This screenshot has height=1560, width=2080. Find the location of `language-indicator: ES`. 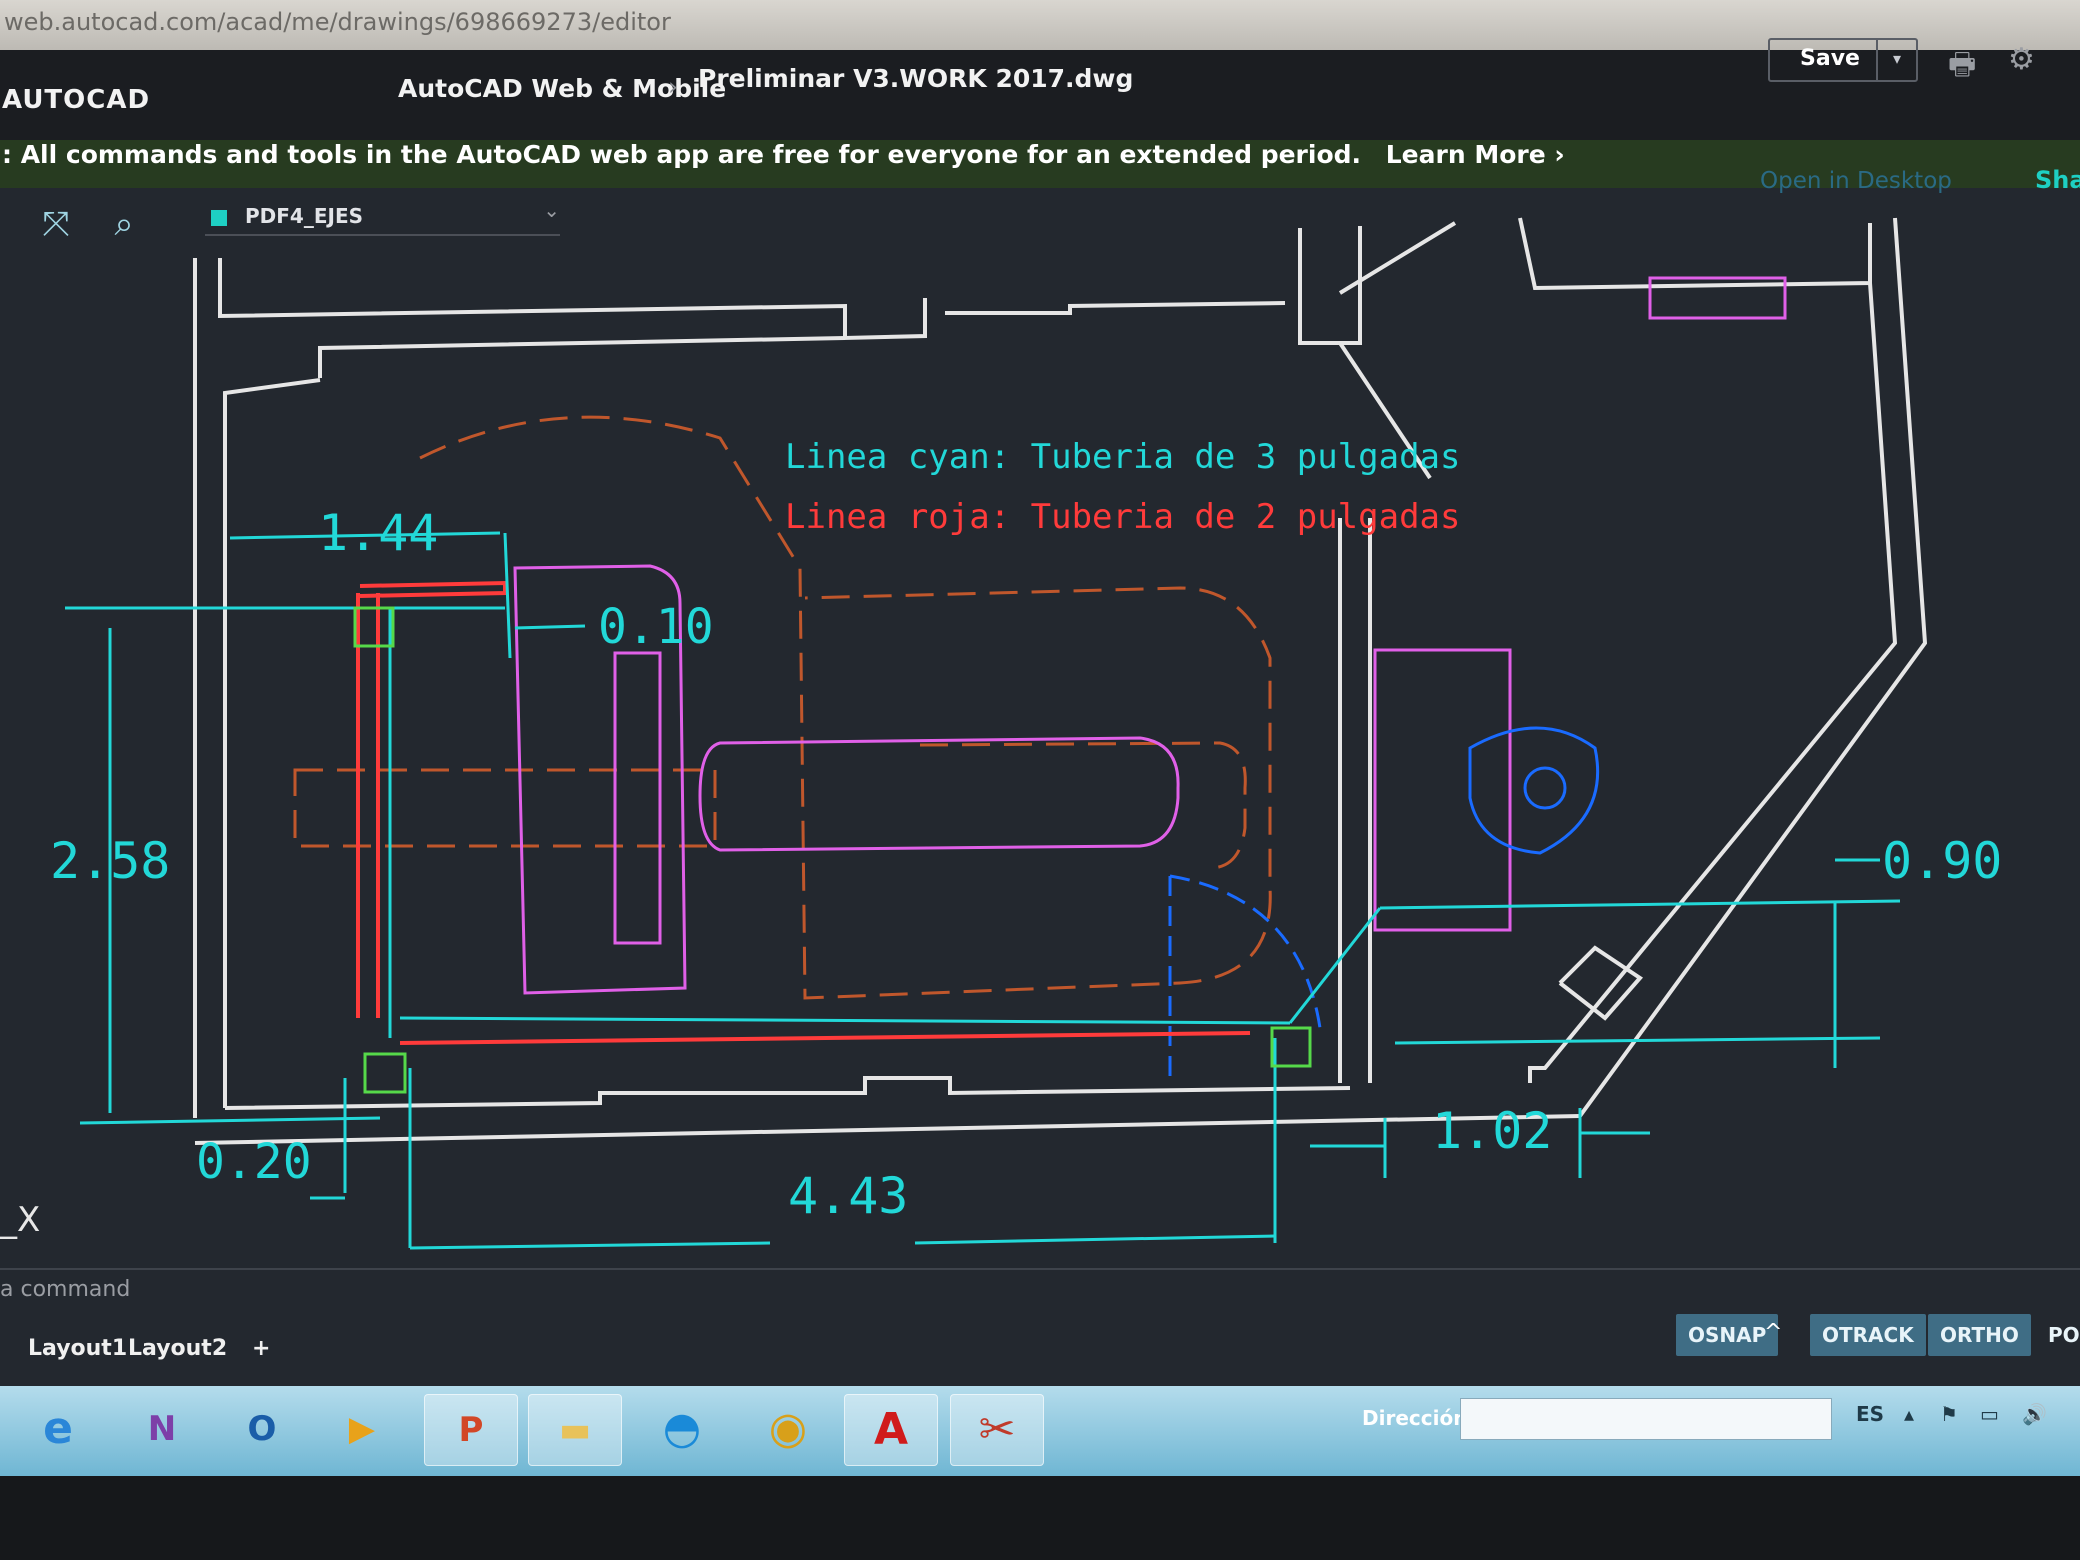

language-indicator: ES is located at coordinates (1870, 1414).